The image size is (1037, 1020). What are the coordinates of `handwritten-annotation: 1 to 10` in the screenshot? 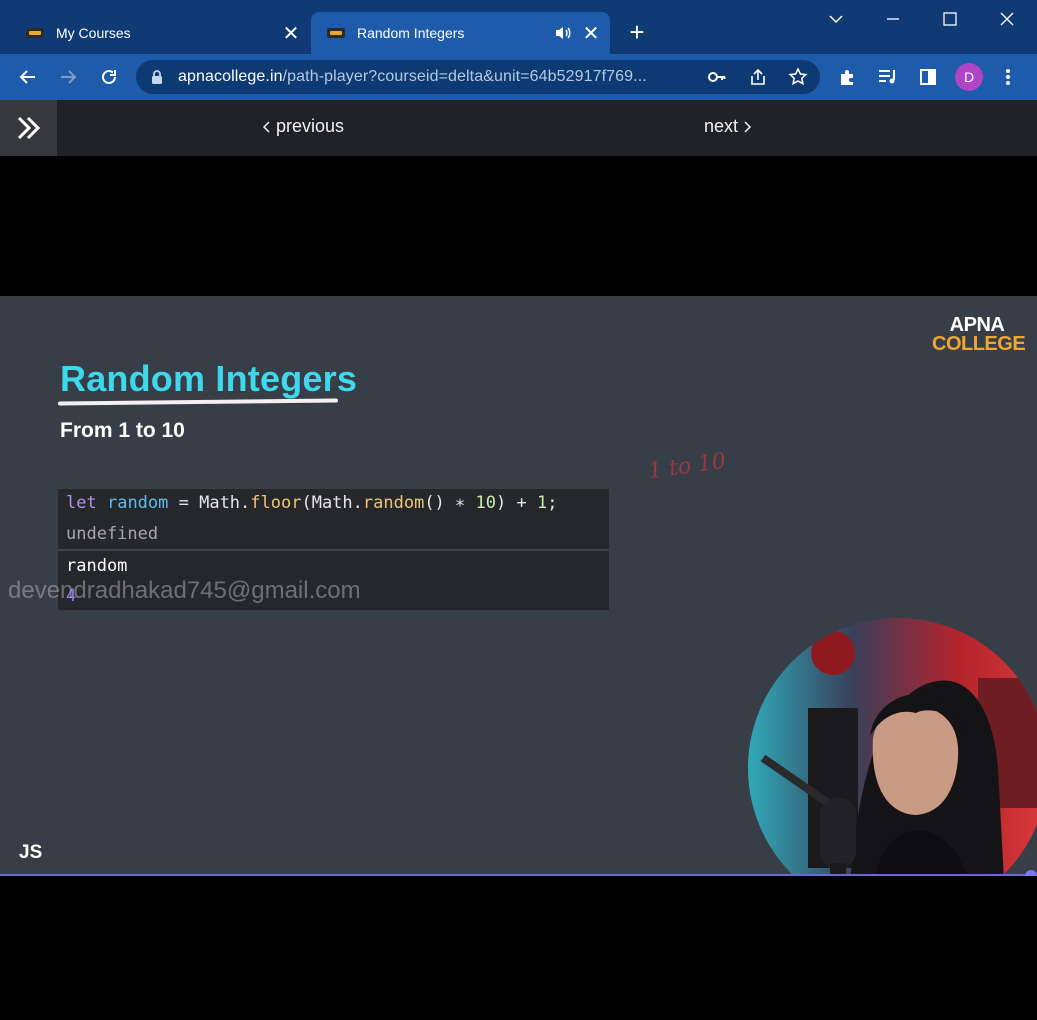 It's located at (687, 466).